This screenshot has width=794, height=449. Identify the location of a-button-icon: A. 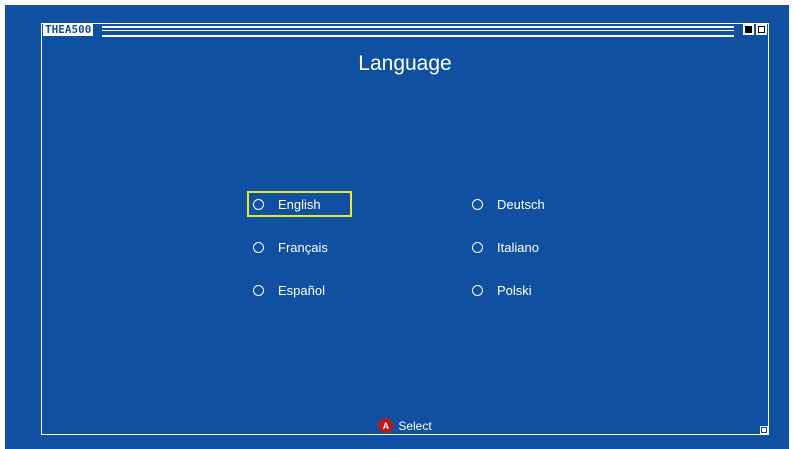
(386, 425).